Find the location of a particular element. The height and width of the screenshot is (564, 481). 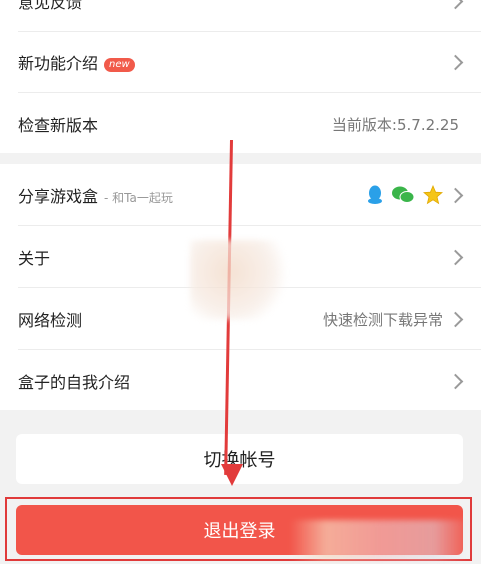

network-check-label: 网络检测 is located at coordinates (50, 320).